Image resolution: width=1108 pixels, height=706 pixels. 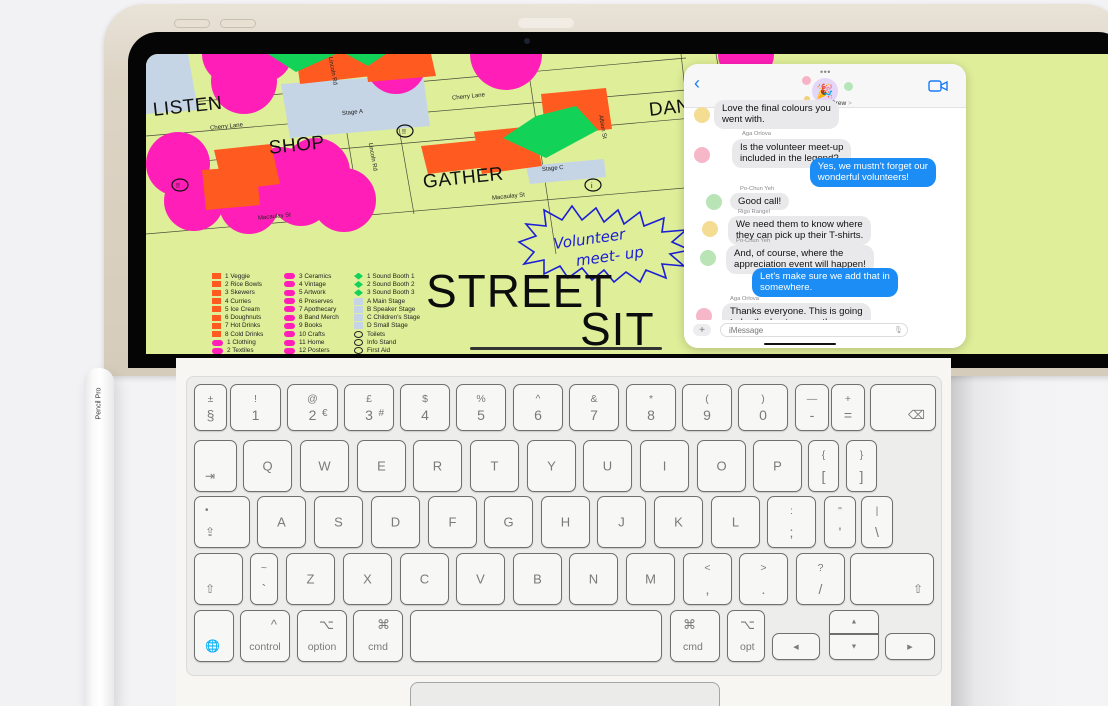 What do you see at coordinates (222, 522) in the screenshot?
I see `key-caps-lock: ⇪ •` at bounding box center [222, 522].